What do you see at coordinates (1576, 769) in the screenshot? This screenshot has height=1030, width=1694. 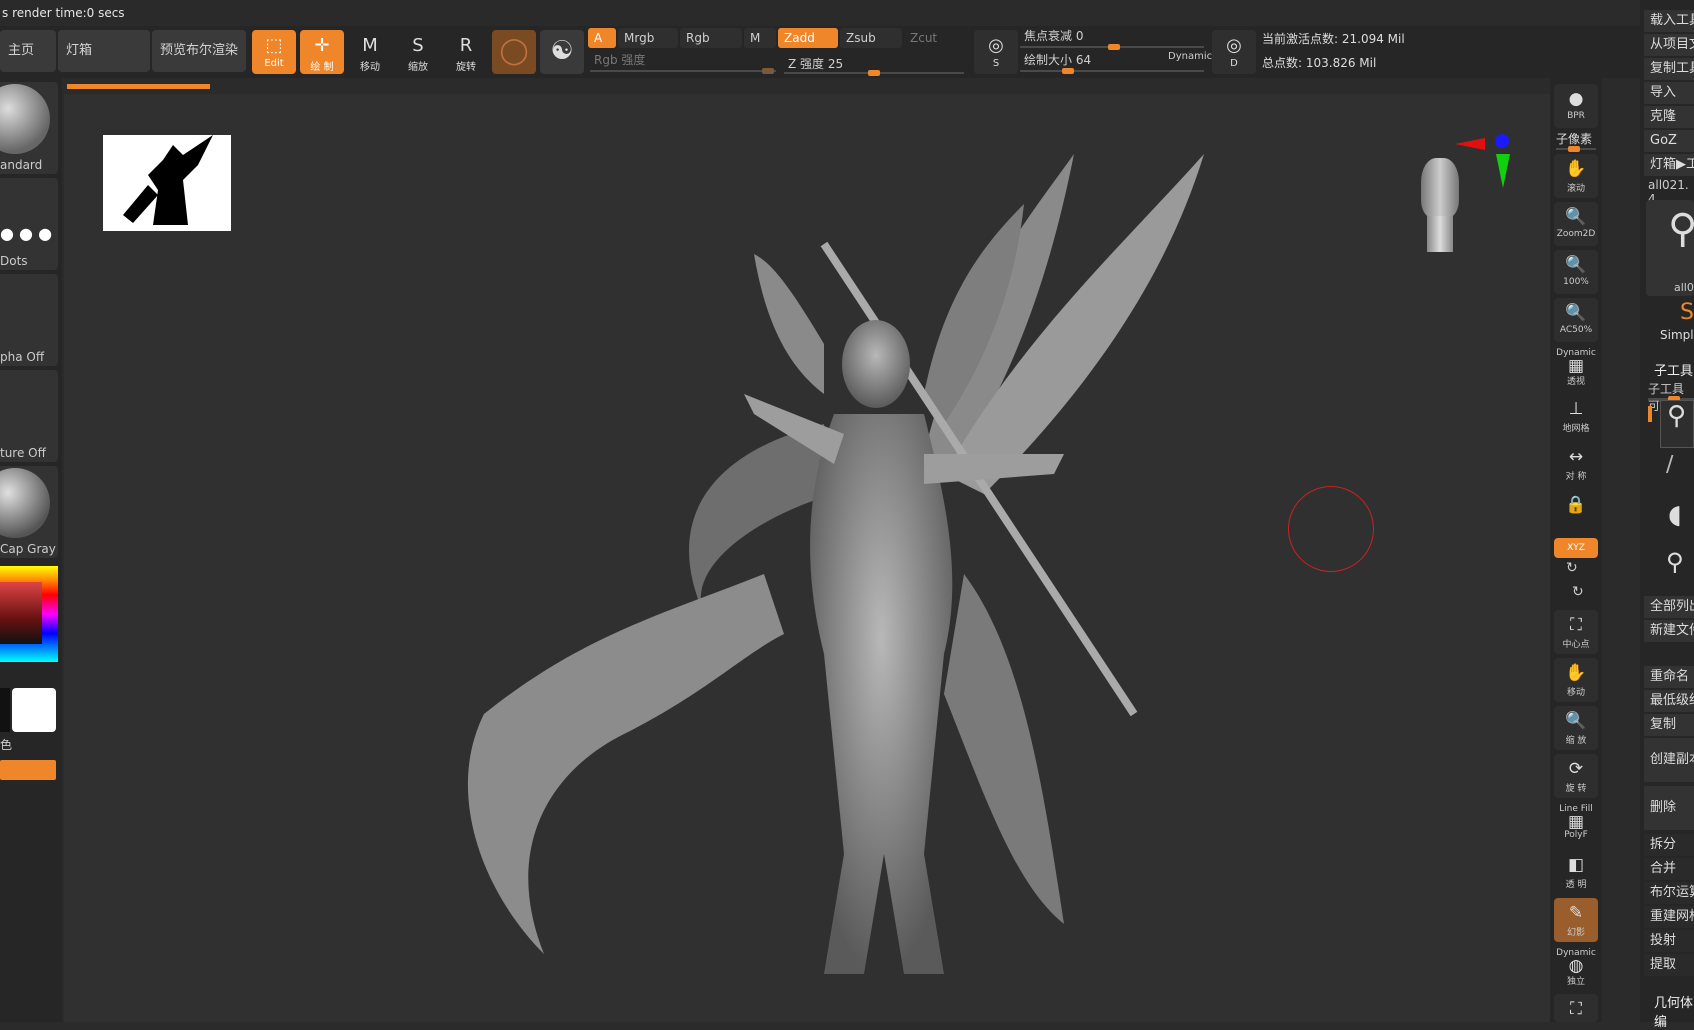 I see `rotate-icon: ⟳` at bounding box center [1576, 769].